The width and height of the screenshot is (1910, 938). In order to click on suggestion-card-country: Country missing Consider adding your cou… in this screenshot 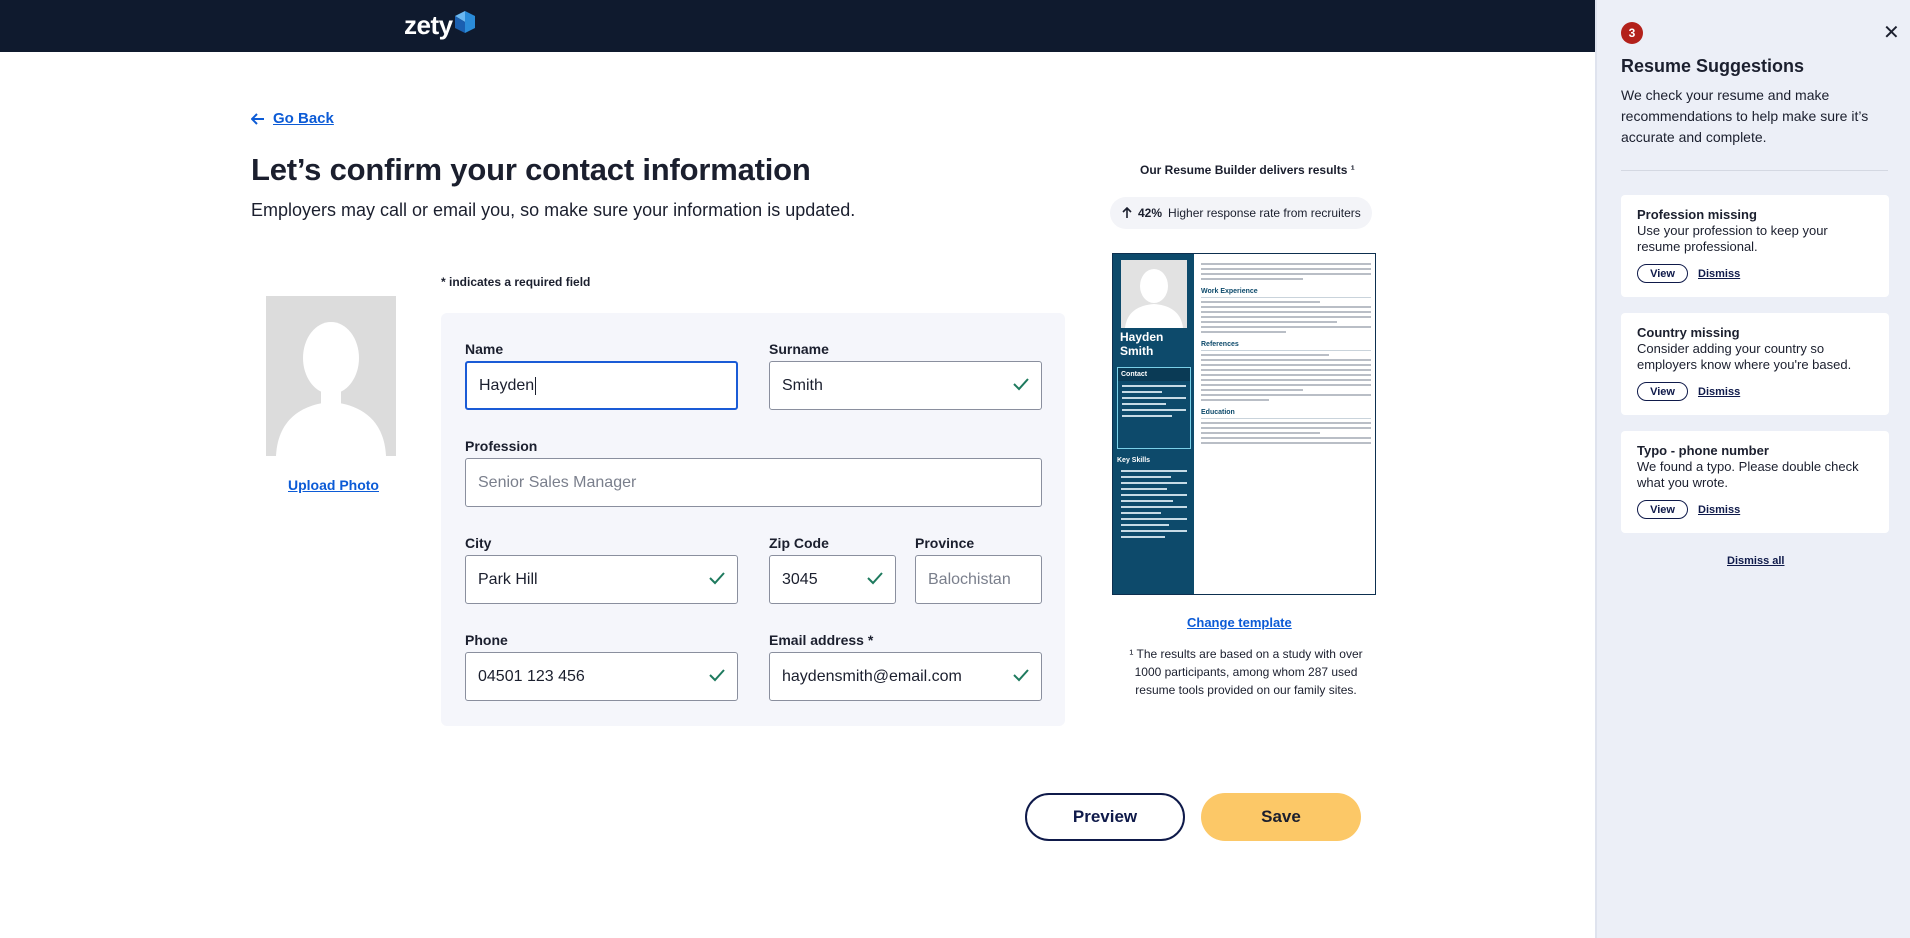, I will do `click(1755, 364)`.